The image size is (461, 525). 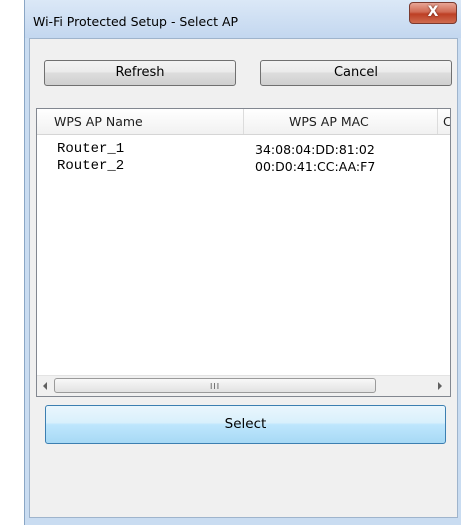 I want to click on ap-name: Router_1, so click(x=91, y=149).